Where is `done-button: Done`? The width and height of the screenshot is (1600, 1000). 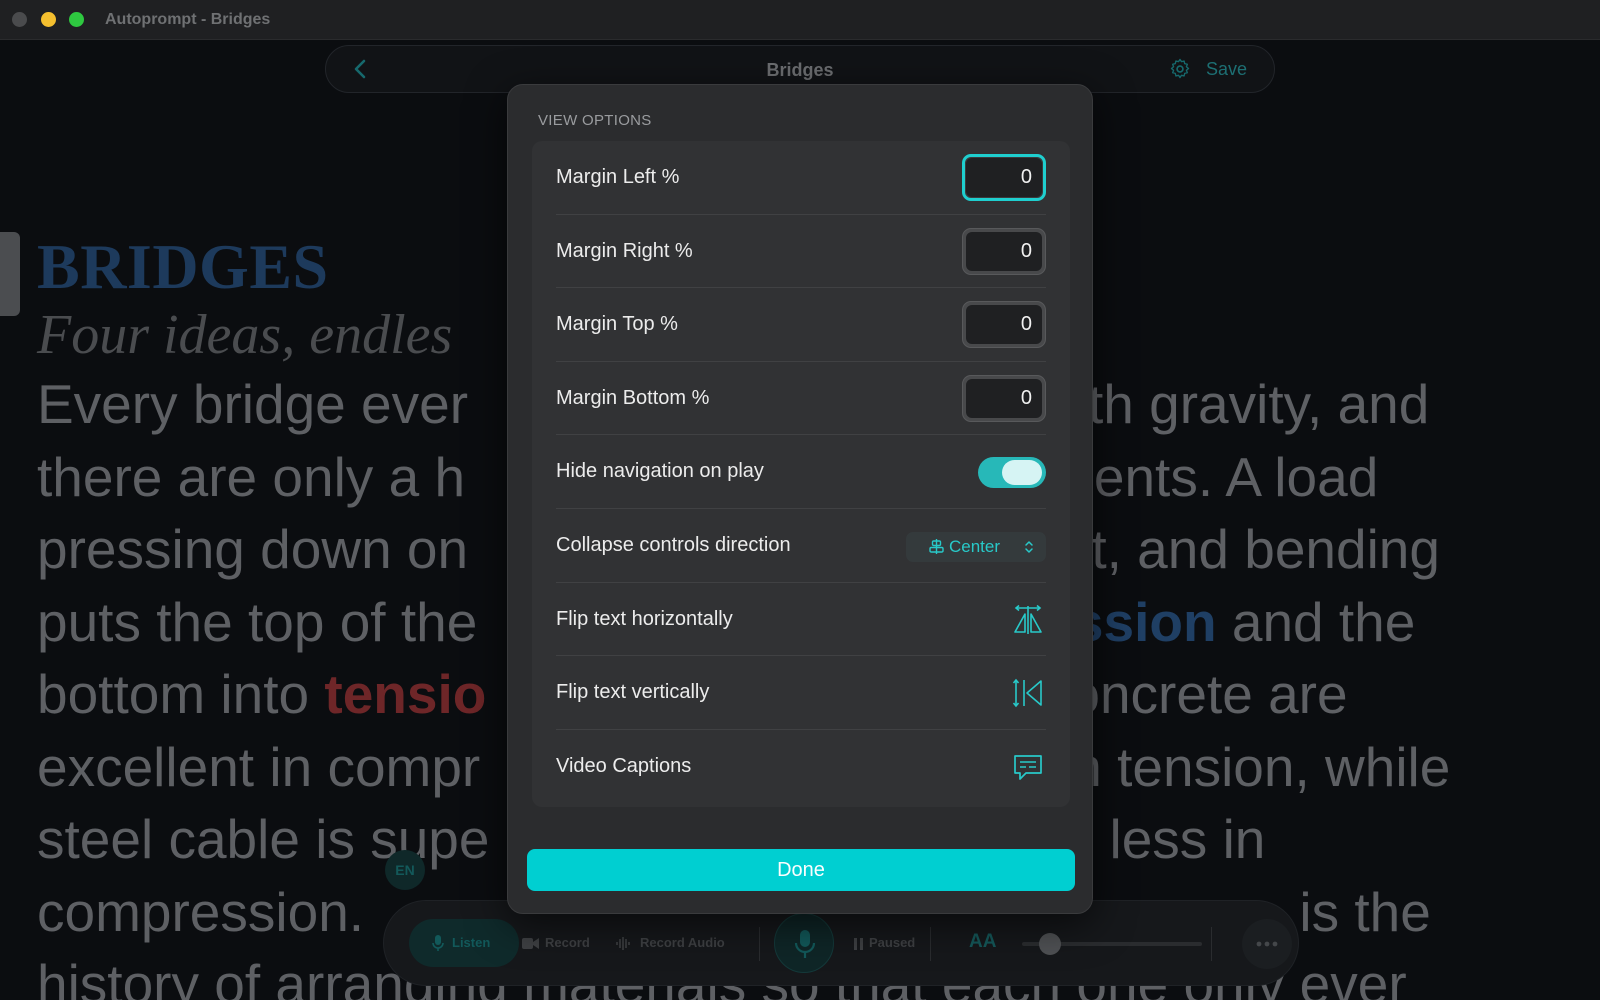 done-button: Done is located at coordinates (801, 870).